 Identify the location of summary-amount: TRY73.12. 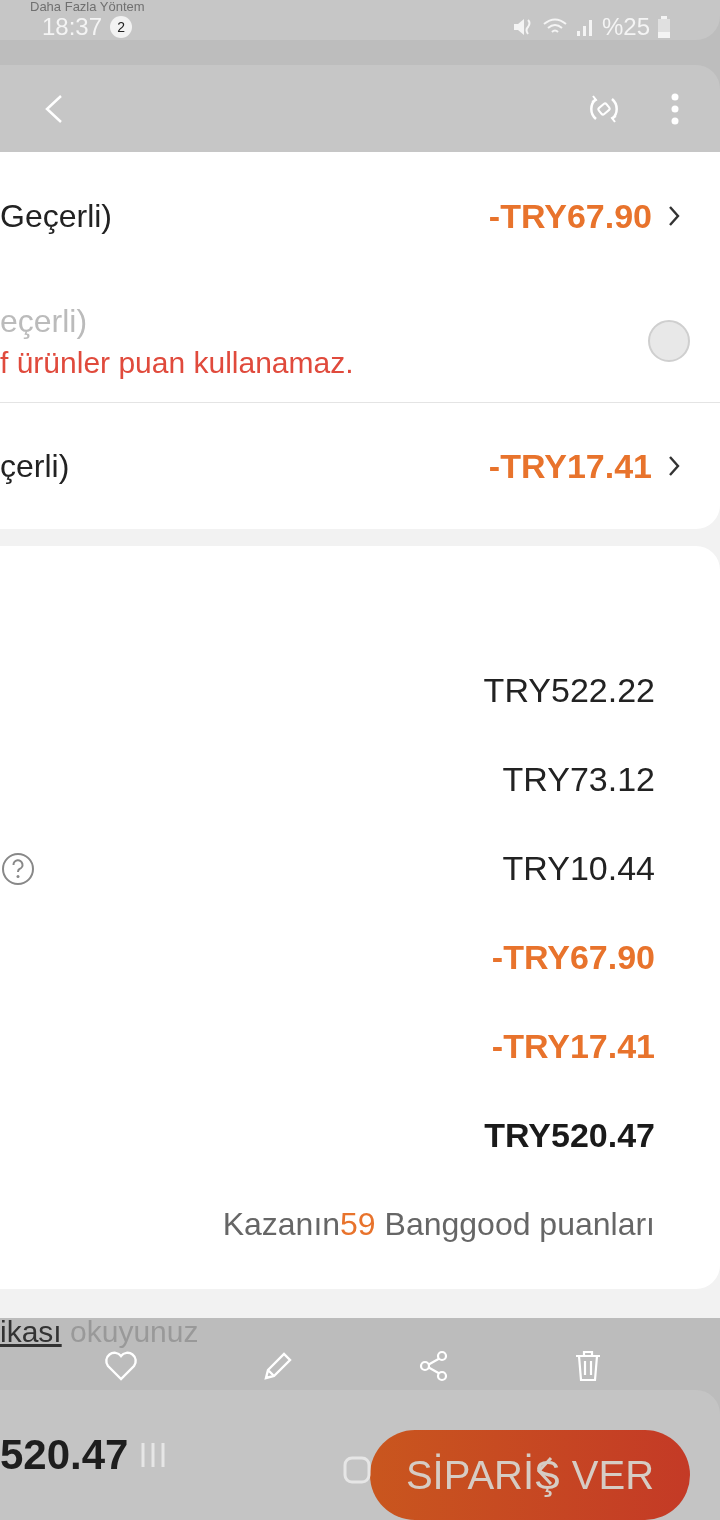
(578, 780).